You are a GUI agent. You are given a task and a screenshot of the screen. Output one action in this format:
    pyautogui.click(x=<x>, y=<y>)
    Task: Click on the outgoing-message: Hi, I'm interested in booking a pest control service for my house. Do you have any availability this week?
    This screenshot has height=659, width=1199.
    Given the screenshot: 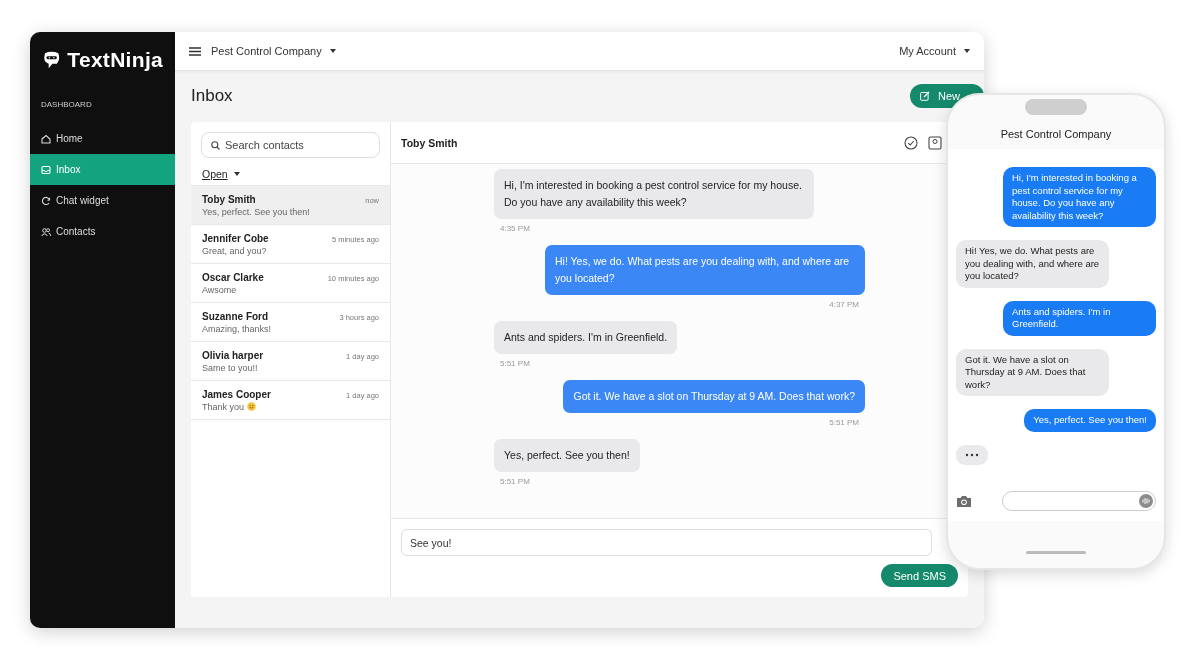 What is the action you would take?
    pyautogui.click(x=1079, y=197)
    